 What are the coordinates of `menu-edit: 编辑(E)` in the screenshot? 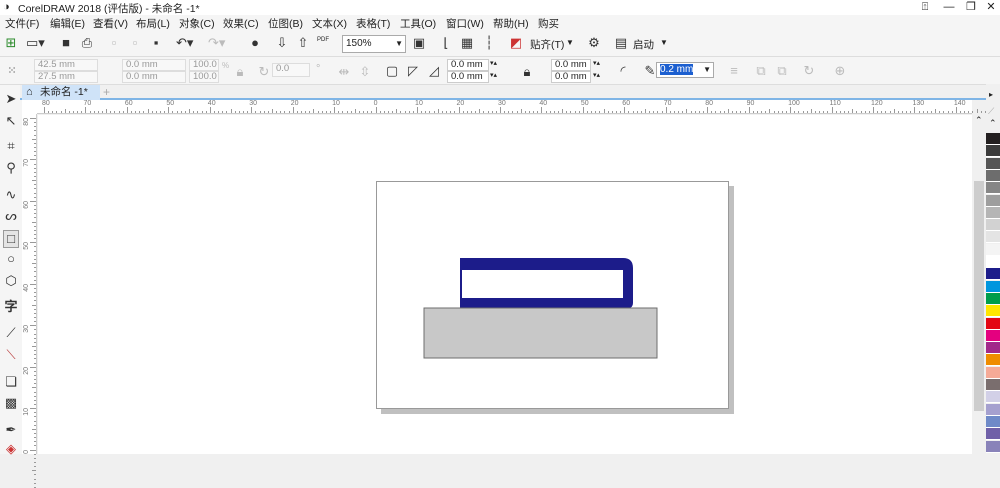 It's located at (67, 23).